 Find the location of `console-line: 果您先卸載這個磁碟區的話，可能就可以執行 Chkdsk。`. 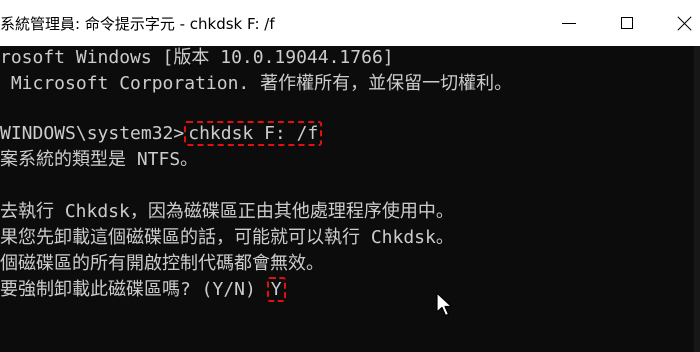

console-line: 果您先卸載這個磁碟區的話，可能就可以執行 Chkdsk。 is located at coordinates (227, 237).